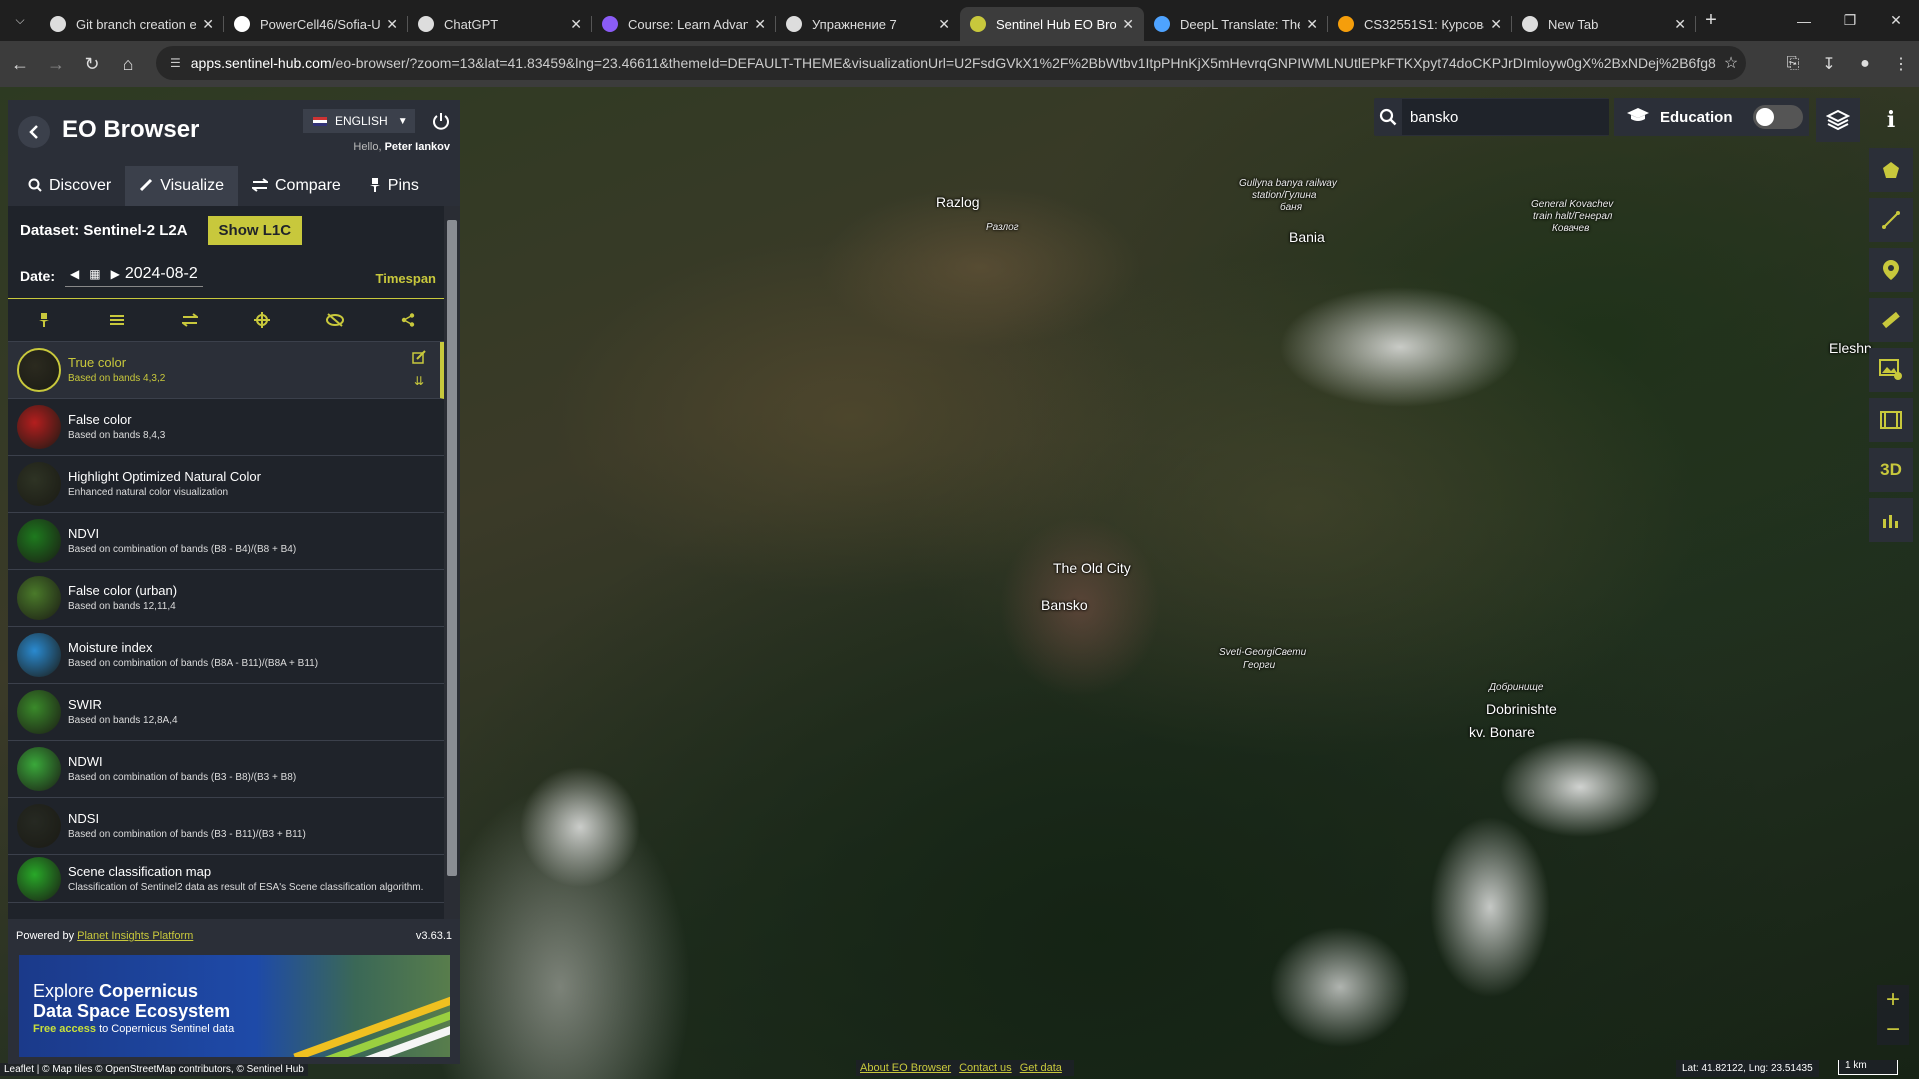 The height and width of the screenshot is (1079, 1919). I want to click on tab-pins: Pins, so click(394, 186).